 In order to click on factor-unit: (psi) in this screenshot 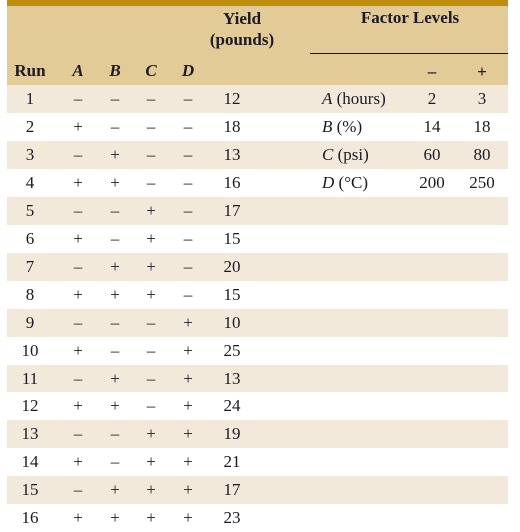, I will do `click(351, 154)`.